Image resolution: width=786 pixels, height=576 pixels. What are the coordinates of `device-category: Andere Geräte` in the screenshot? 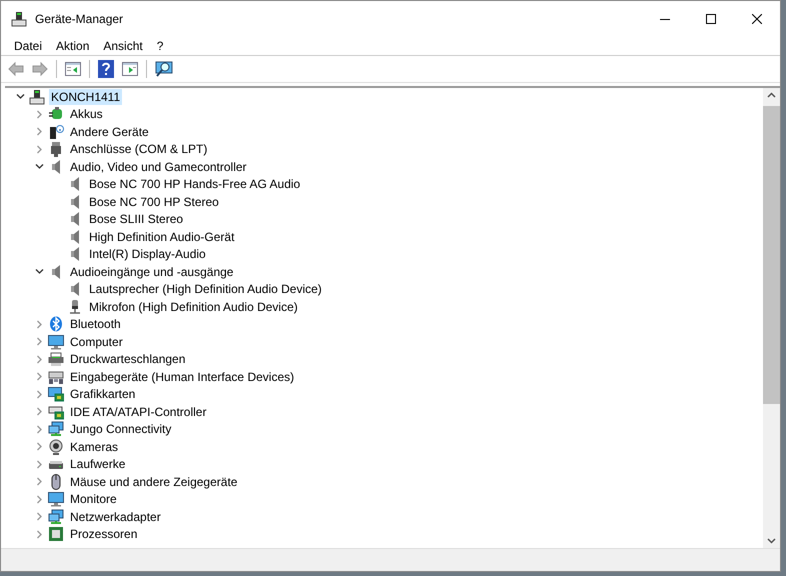 It's located at (109, 132).